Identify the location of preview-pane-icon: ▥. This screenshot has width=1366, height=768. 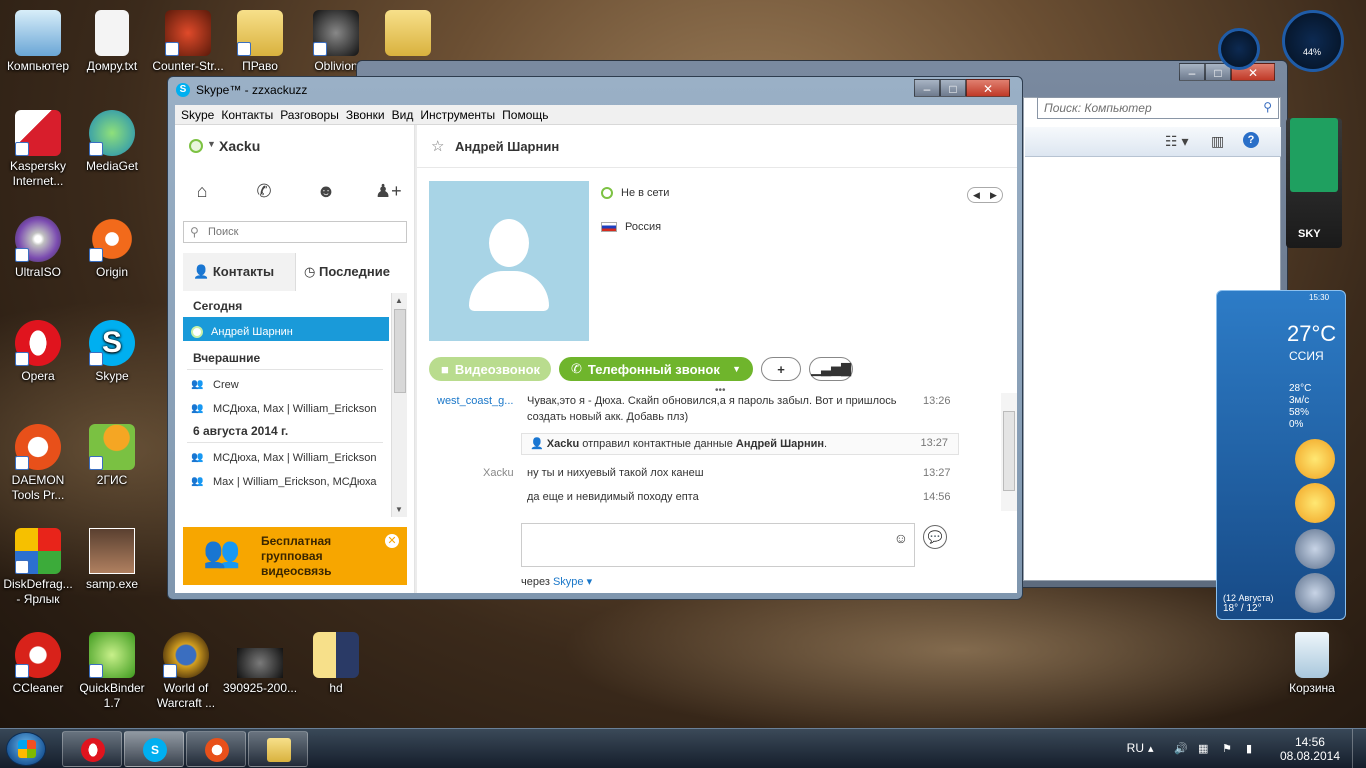
(1217, 141).